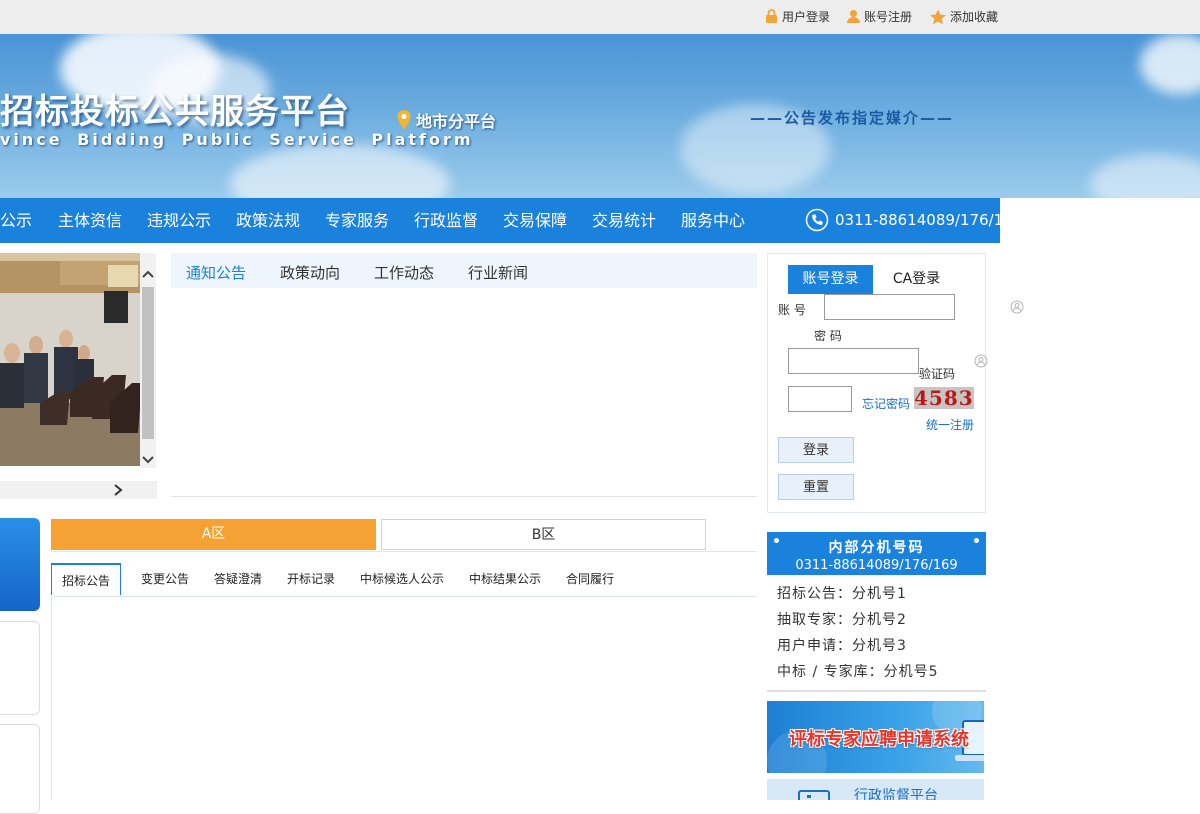  I want to click on phone-icon, so click(817, 220).